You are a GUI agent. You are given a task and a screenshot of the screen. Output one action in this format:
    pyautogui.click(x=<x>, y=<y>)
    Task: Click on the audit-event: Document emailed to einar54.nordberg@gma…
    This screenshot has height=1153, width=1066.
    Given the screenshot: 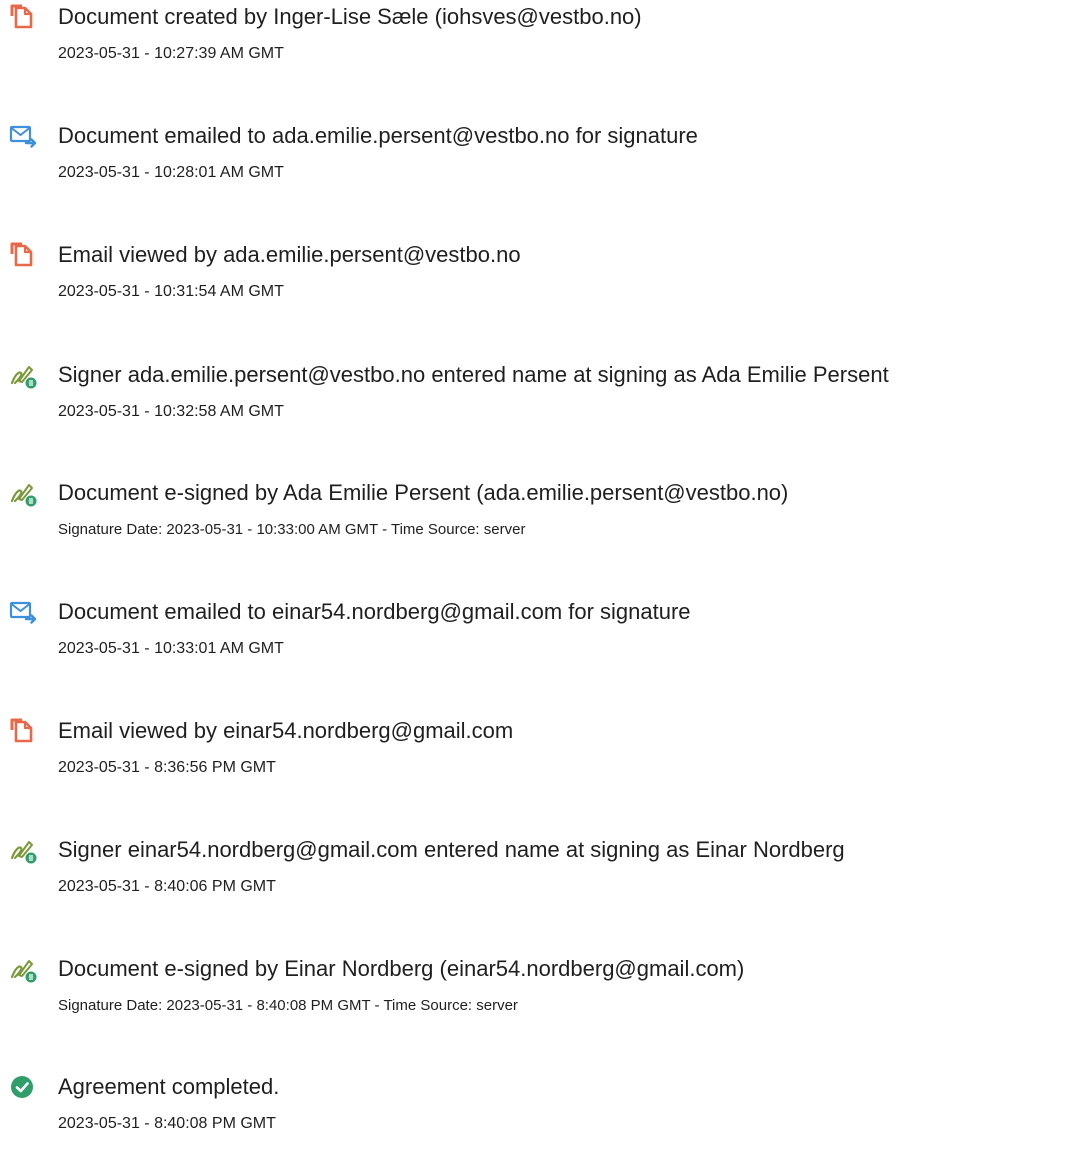 What is the action you would take?
    pyautogui.click(x=533, y=638)
    